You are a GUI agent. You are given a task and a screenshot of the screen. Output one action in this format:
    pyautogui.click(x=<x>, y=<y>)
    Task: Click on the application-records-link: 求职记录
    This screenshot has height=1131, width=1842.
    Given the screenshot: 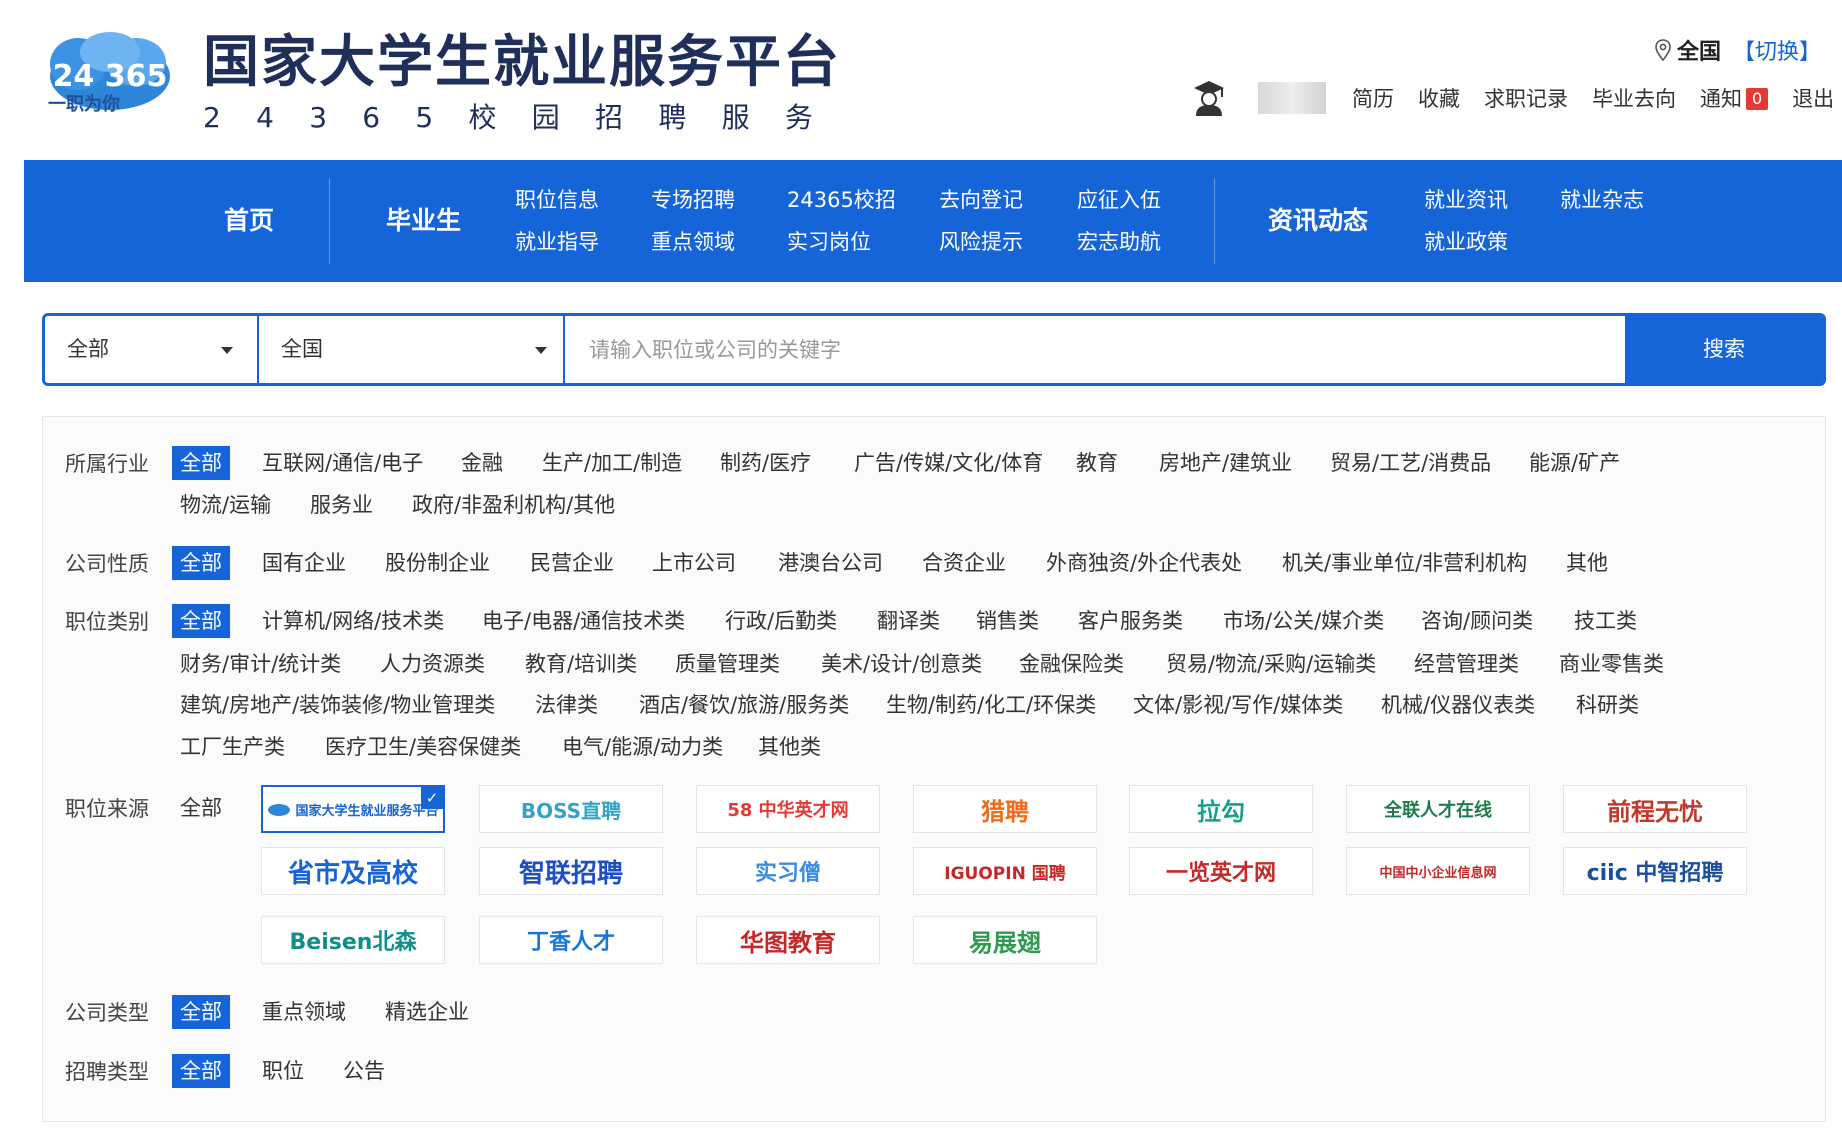 What is the action you would take?
    pyautogui.click(x=1526, y=98)
    